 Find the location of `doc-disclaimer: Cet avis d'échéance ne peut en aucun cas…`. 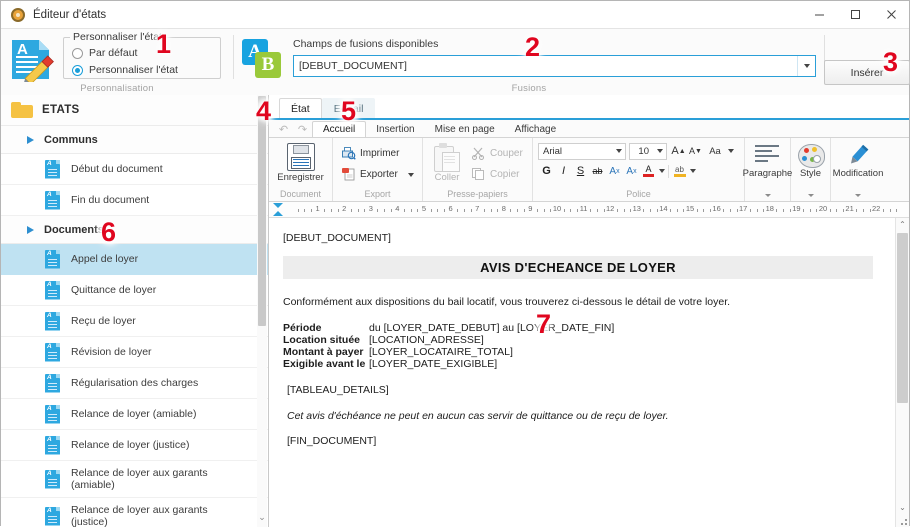

doc-disclaimer: Cet avis d'échéance ne peut en aucun cas… is located at coordinates (578, 416).